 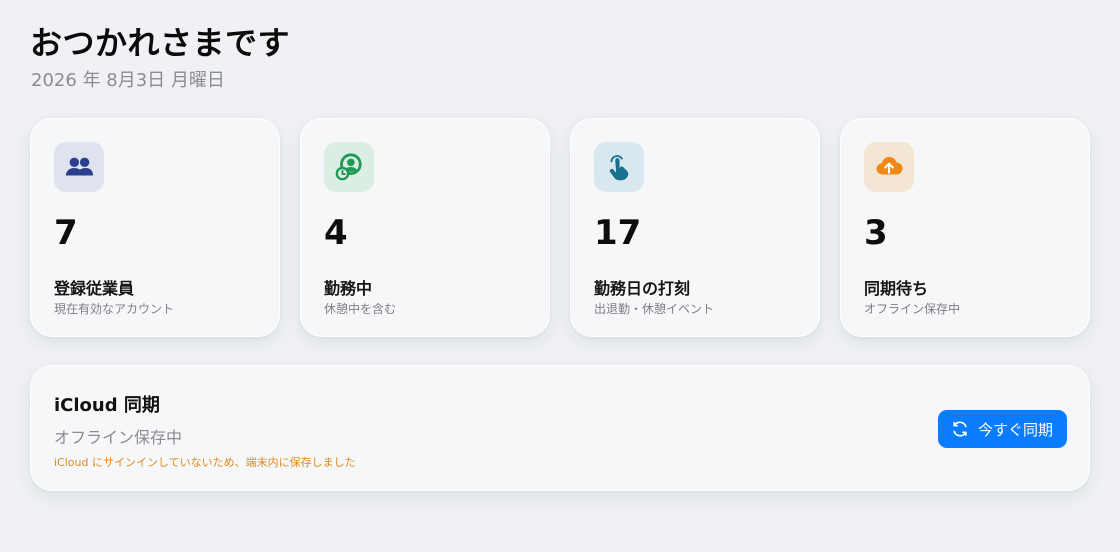 I want to click on stat-card-pending-sync: 3 同期待ち オフライン保存中, so click(x=965, y=227).